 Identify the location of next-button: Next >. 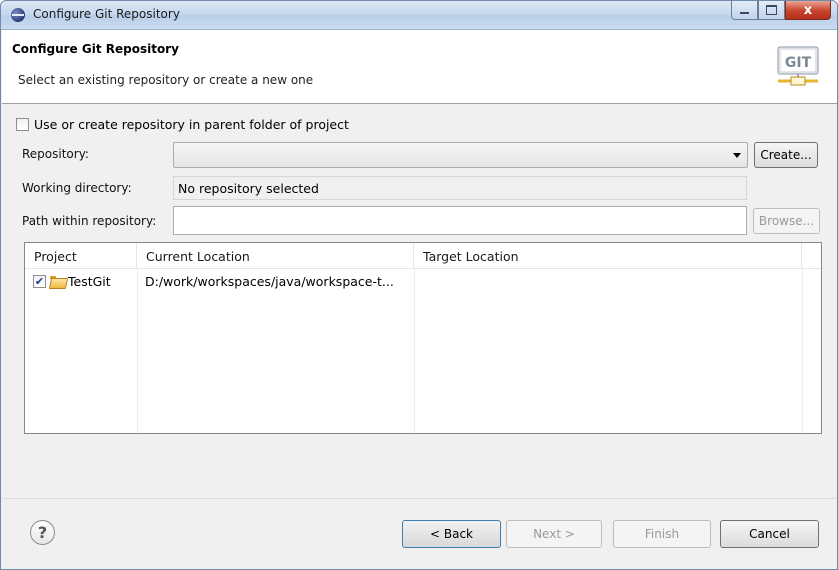
(554, 534).